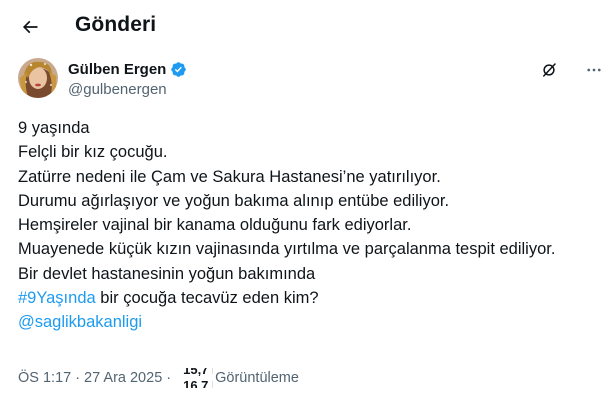 The width and height of the screenshot is (616, 408). I want to click on avatar-image, so click(38, 78).